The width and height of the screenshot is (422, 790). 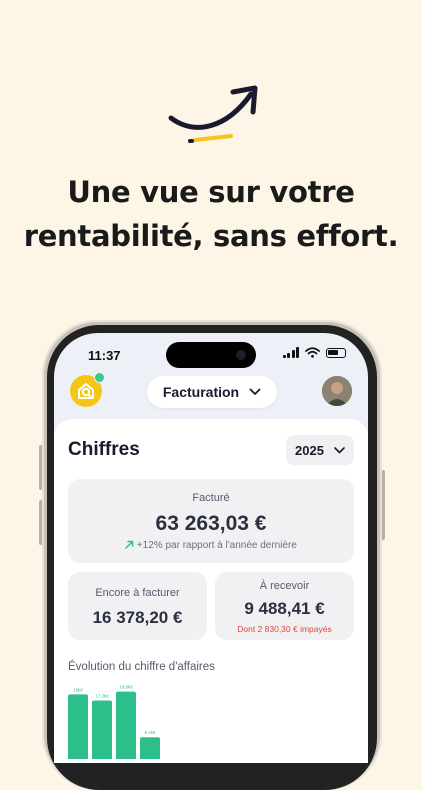 What do you see at coordinates (104, 449) in the screenshot?
I see `figures-title: Chiffres` at bounding box center [104, 449].